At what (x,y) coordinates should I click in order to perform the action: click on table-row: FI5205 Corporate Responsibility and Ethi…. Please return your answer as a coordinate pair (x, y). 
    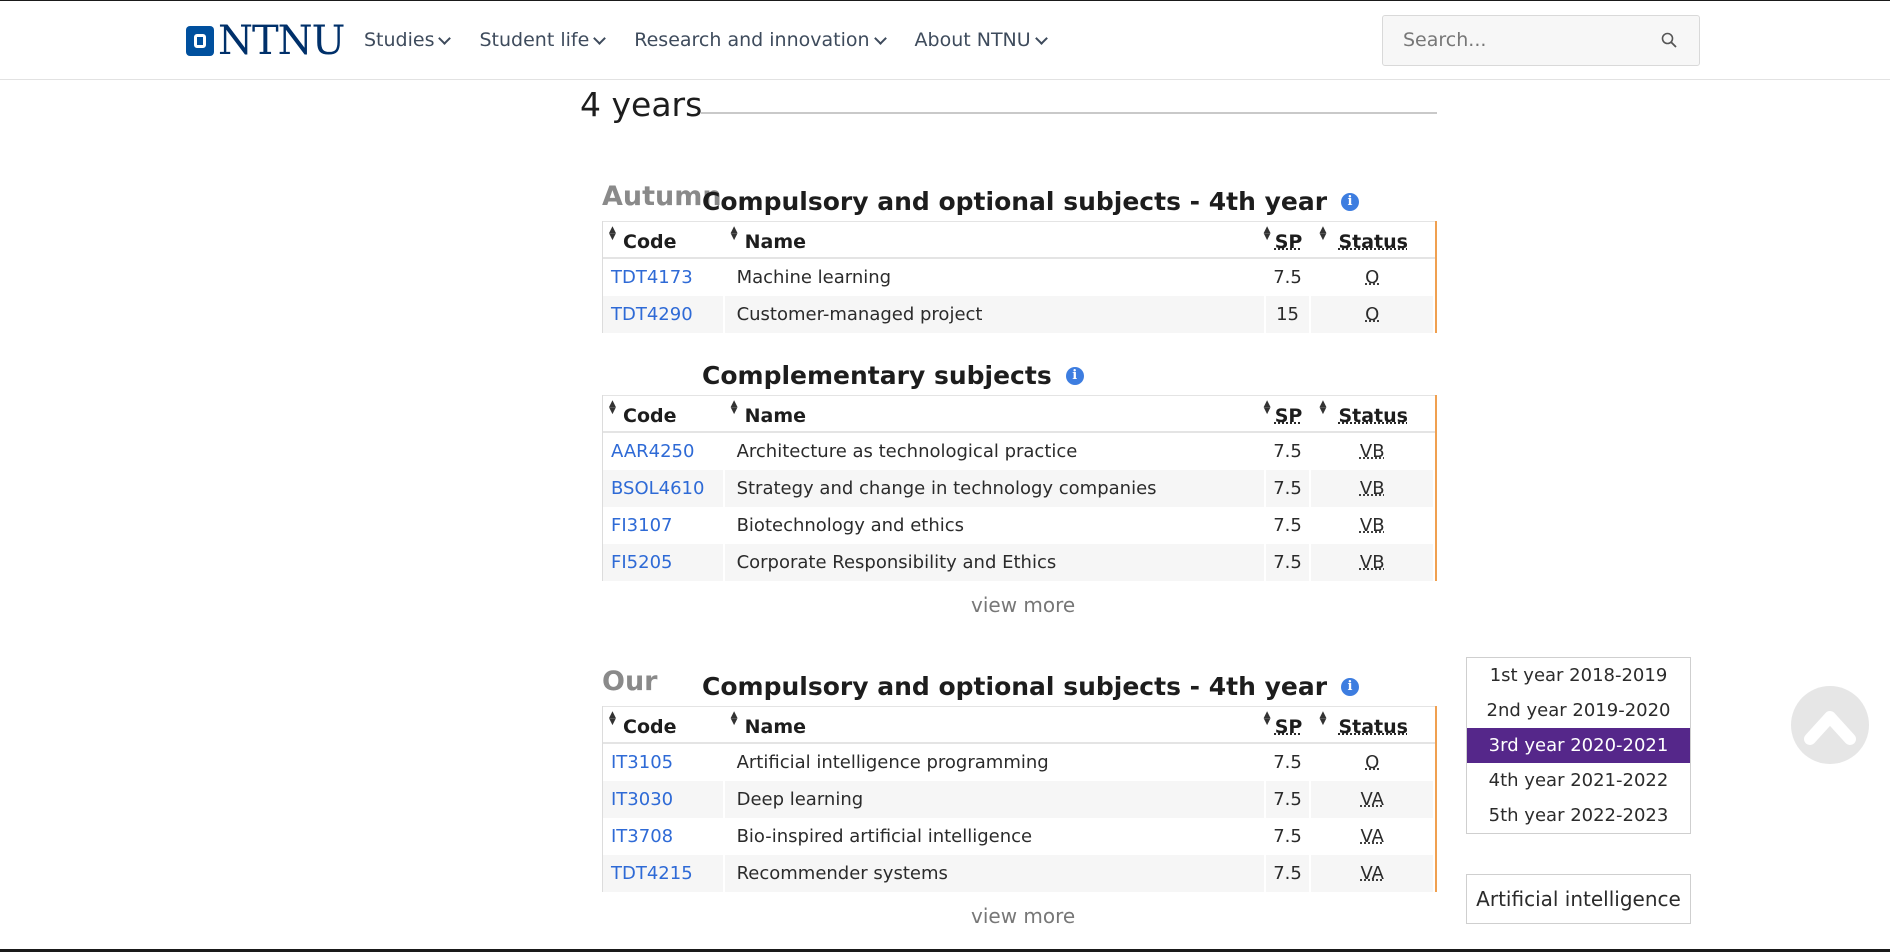
    Looking at the image, I should click on (1019, 562).